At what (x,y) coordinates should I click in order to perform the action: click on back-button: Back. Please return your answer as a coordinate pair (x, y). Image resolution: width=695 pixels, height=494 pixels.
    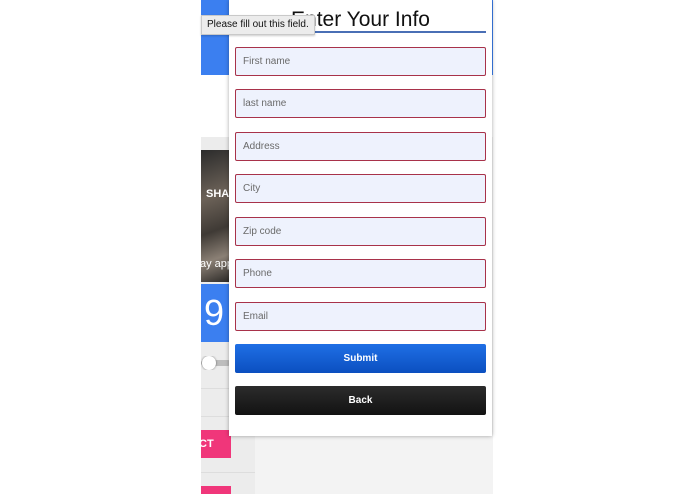
    Looking at the image, I should click on (360, 400).